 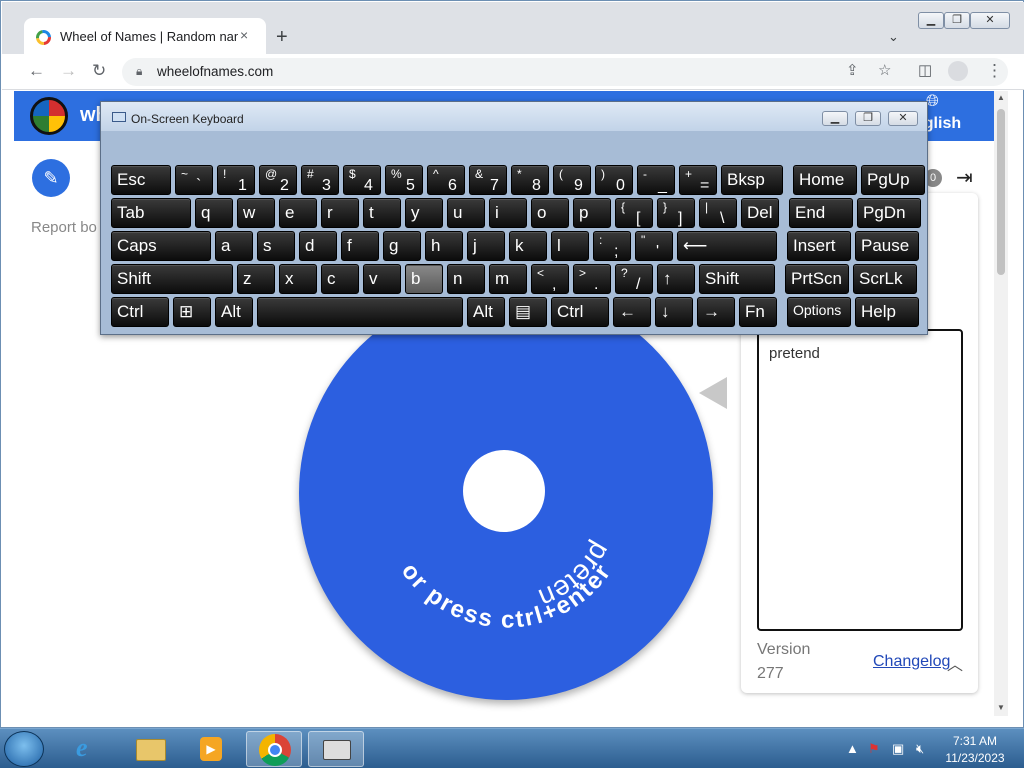 What do you see at coordinates (975, 758) in the screenshot?
I see `clock-date: 11/23/2023` at bounding box center [975, 758].